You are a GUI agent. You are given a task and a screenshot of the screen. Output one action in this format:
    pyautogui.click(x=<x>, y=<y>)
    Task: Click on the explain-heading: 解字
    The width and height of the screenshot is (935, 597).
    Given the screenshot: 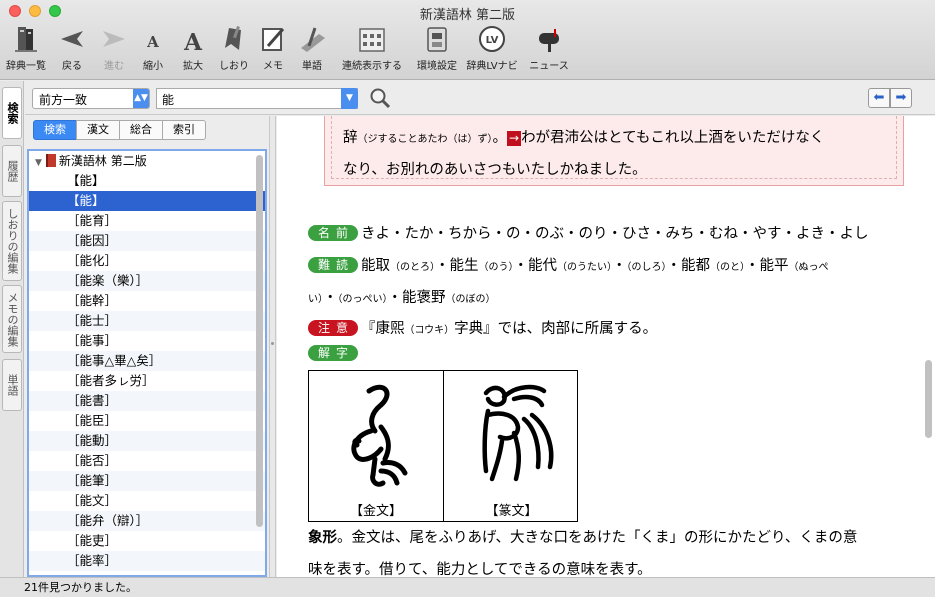 What is the action you would take?
    pyautogui.click(x=334, y=353)
    